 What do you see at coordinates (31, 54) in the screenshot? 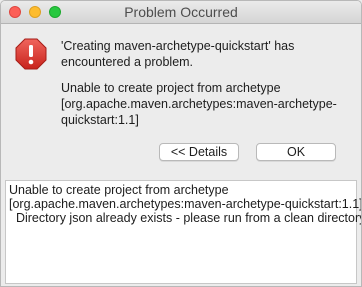
I see `error-icon` at bounding box center [31, 54].